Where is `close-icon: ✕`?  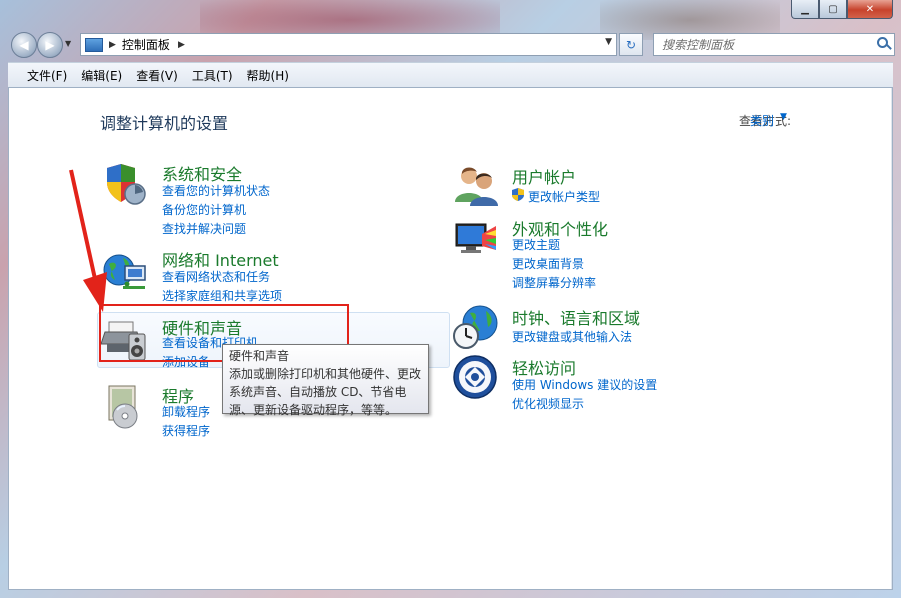
close-icon: ✕ is located at coordinates (870, 9).